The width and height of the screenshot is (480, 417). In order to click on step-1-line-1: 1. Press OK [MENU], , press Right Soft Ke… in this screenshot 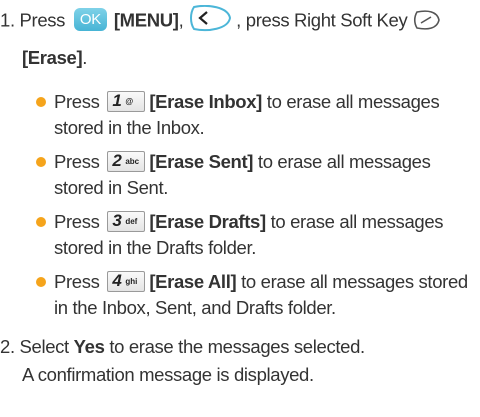, I will do `click(220, 19)`.